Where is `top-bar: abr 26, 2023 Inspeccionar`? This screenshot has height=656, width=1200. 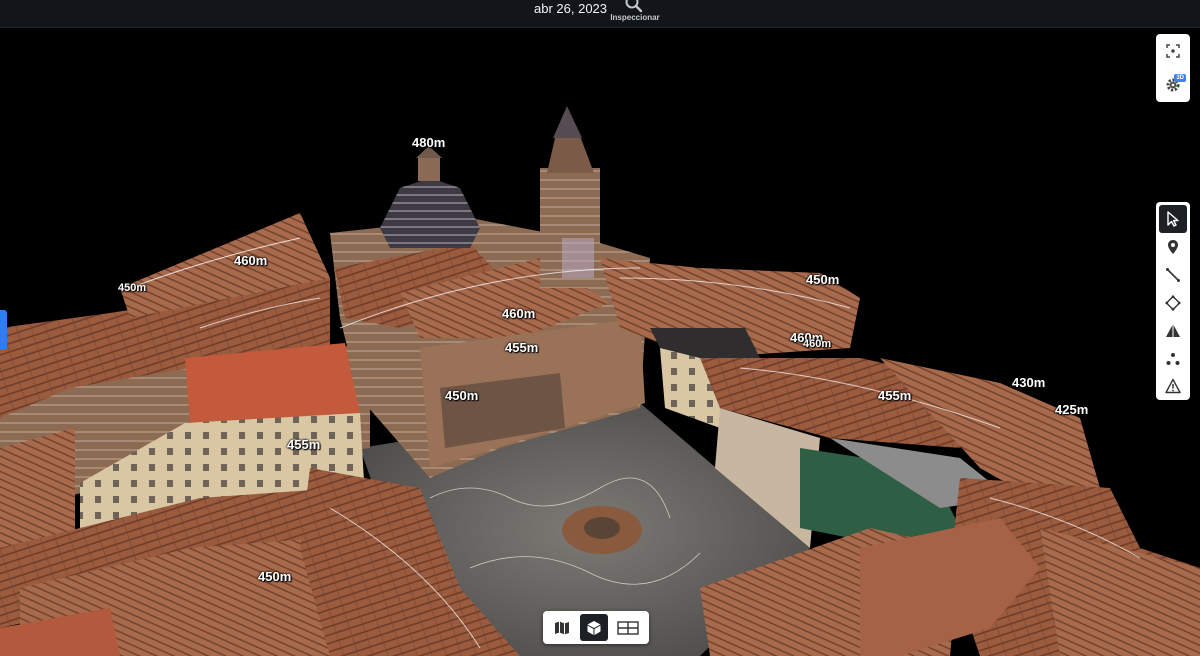 top-bar: abr 26, 2023 Inspeccionar is located at coordinates (600, 14).